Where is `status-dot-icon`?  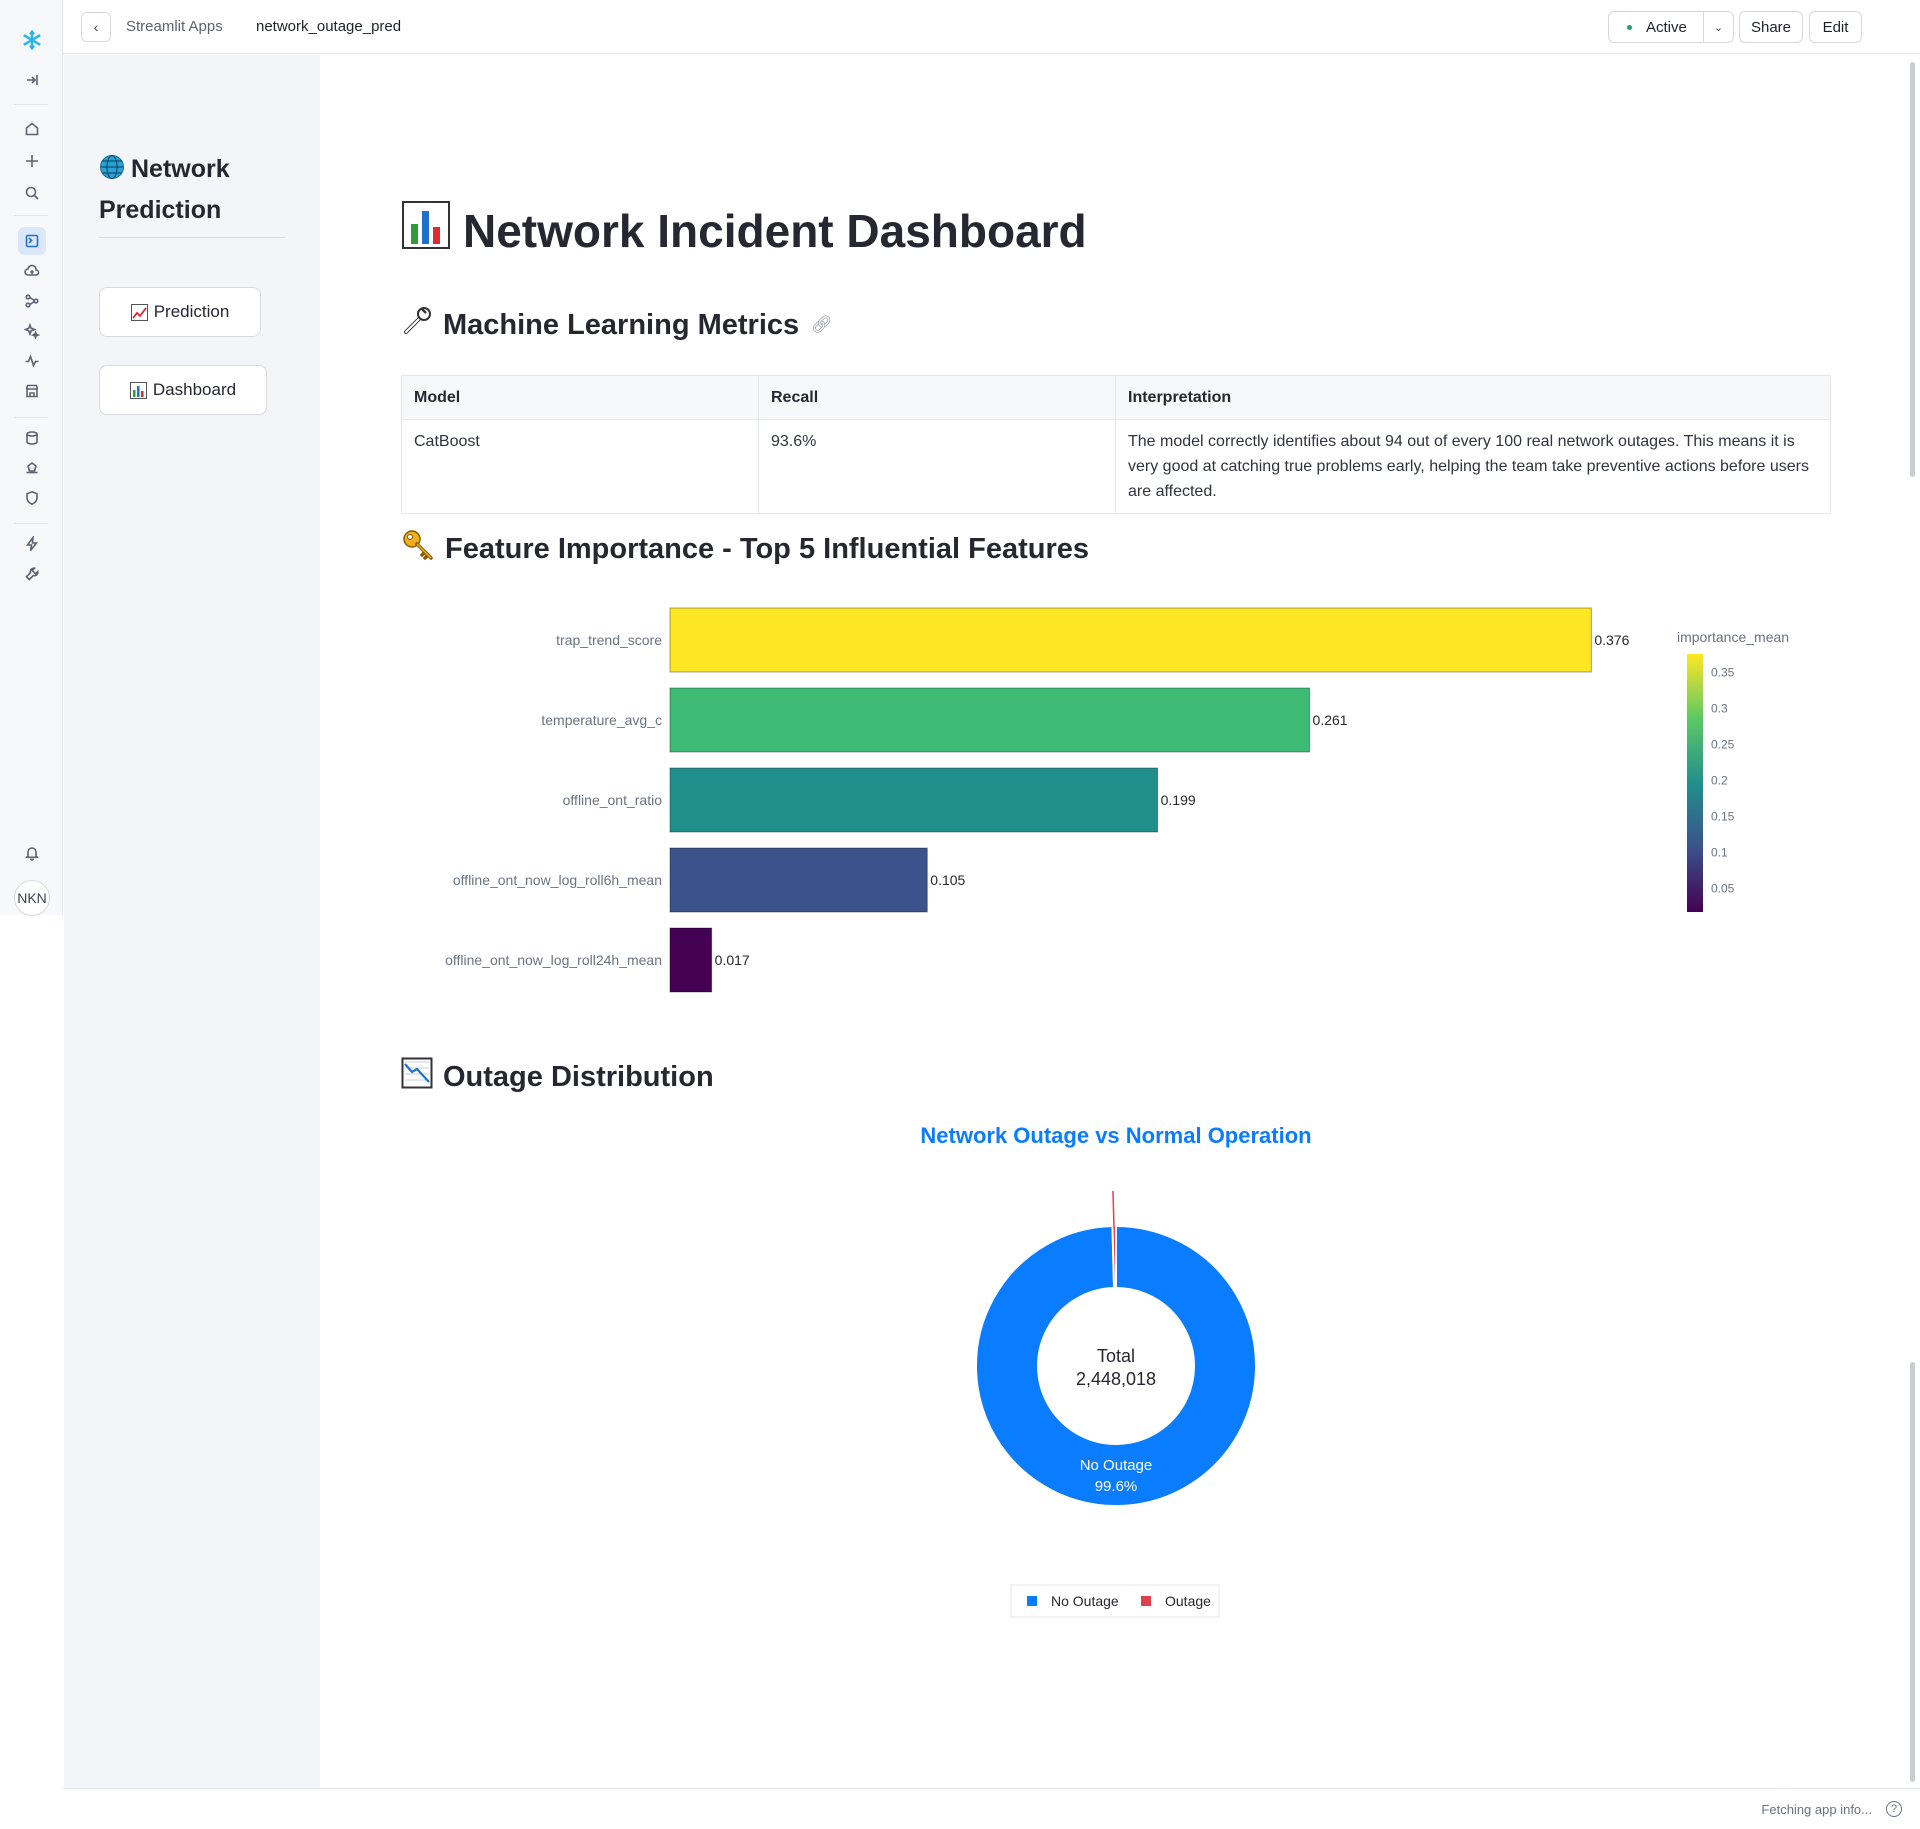 status-dot-icon is located at coordinates (1629, 27).